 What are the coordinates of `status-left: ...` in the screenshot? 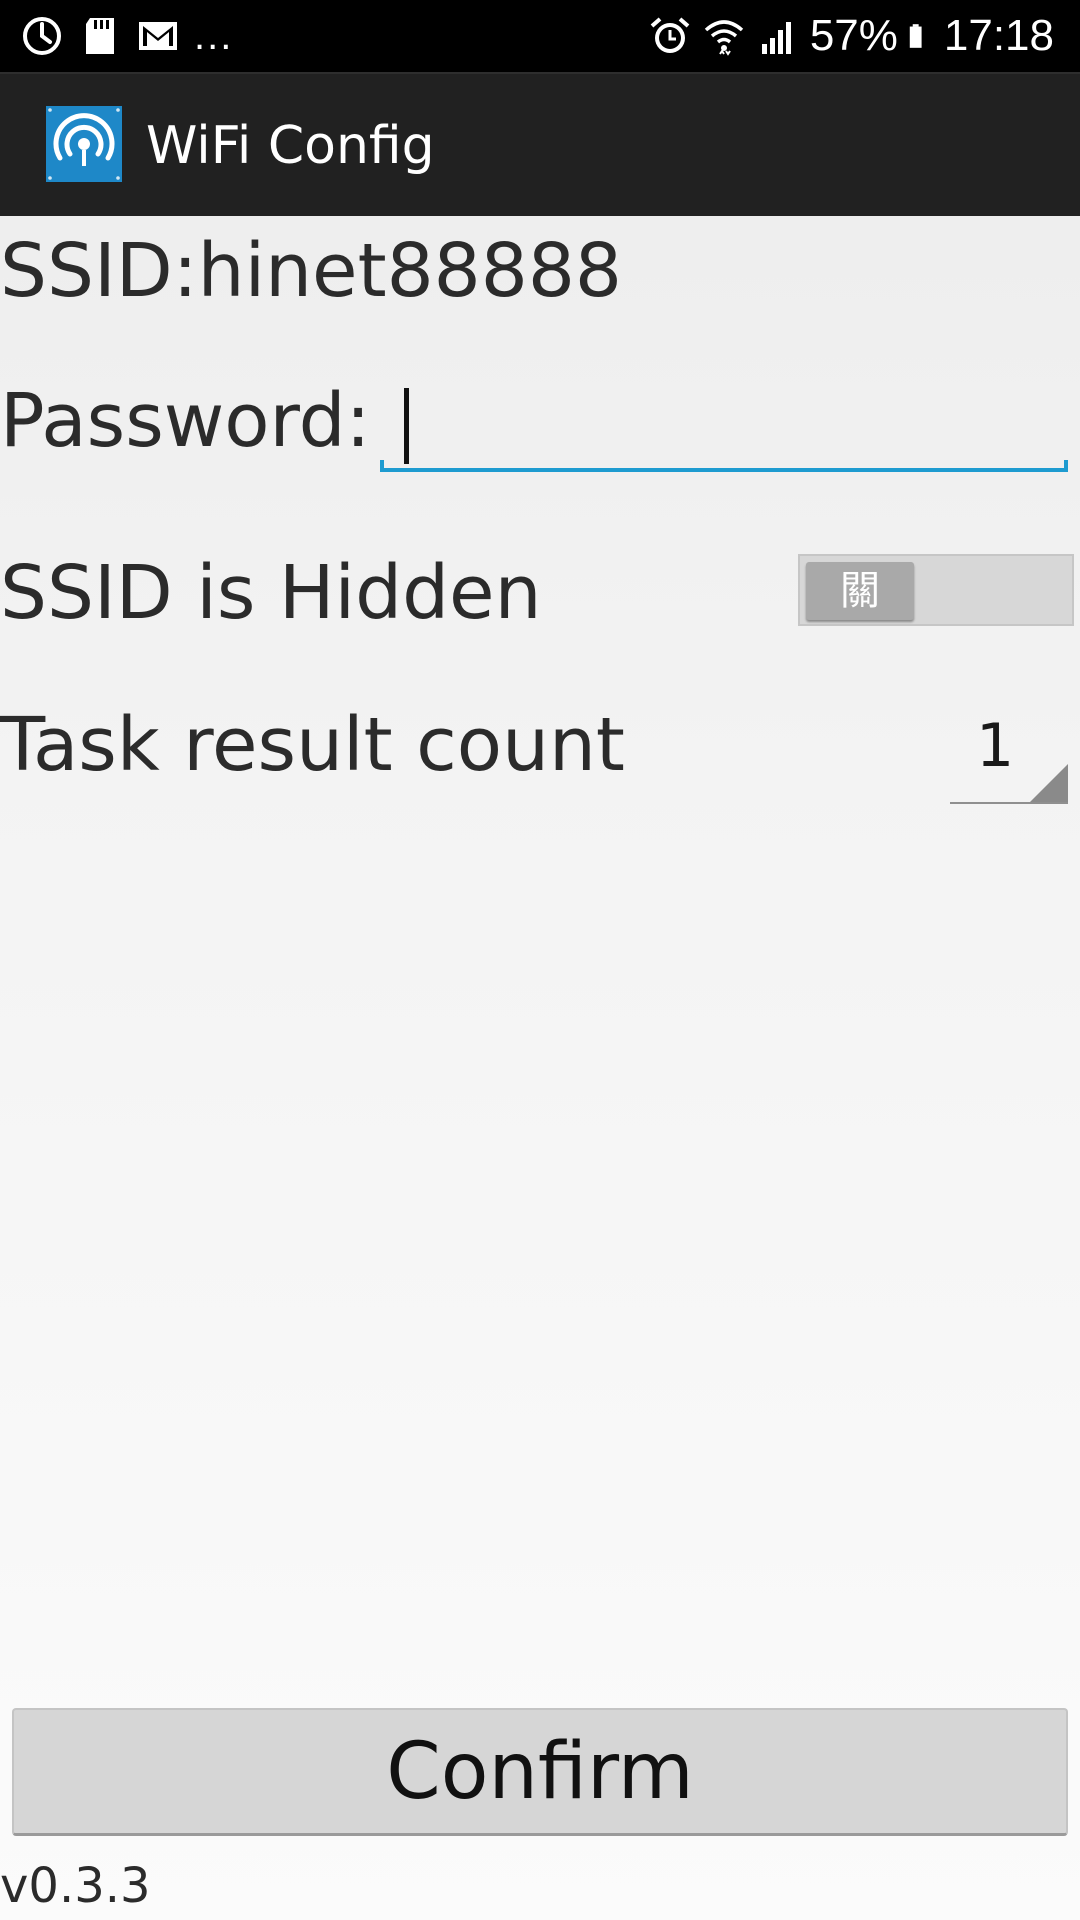 It's located at (126, 36).